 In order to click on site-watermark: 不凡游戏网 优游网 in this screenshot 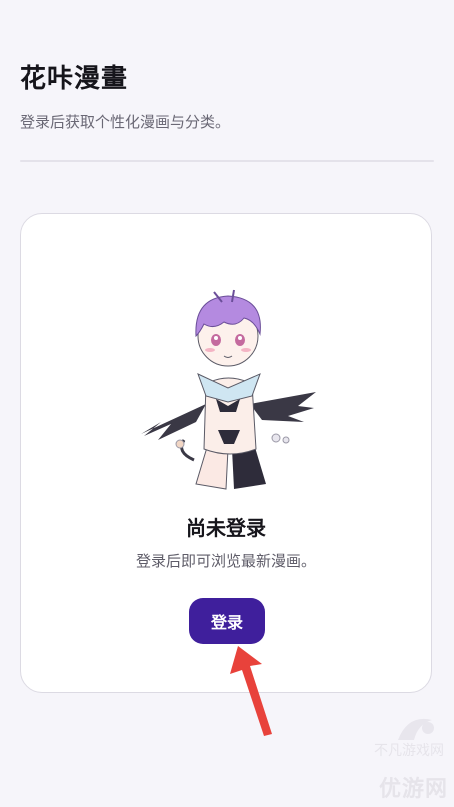, I will do `click(397, 758)`.